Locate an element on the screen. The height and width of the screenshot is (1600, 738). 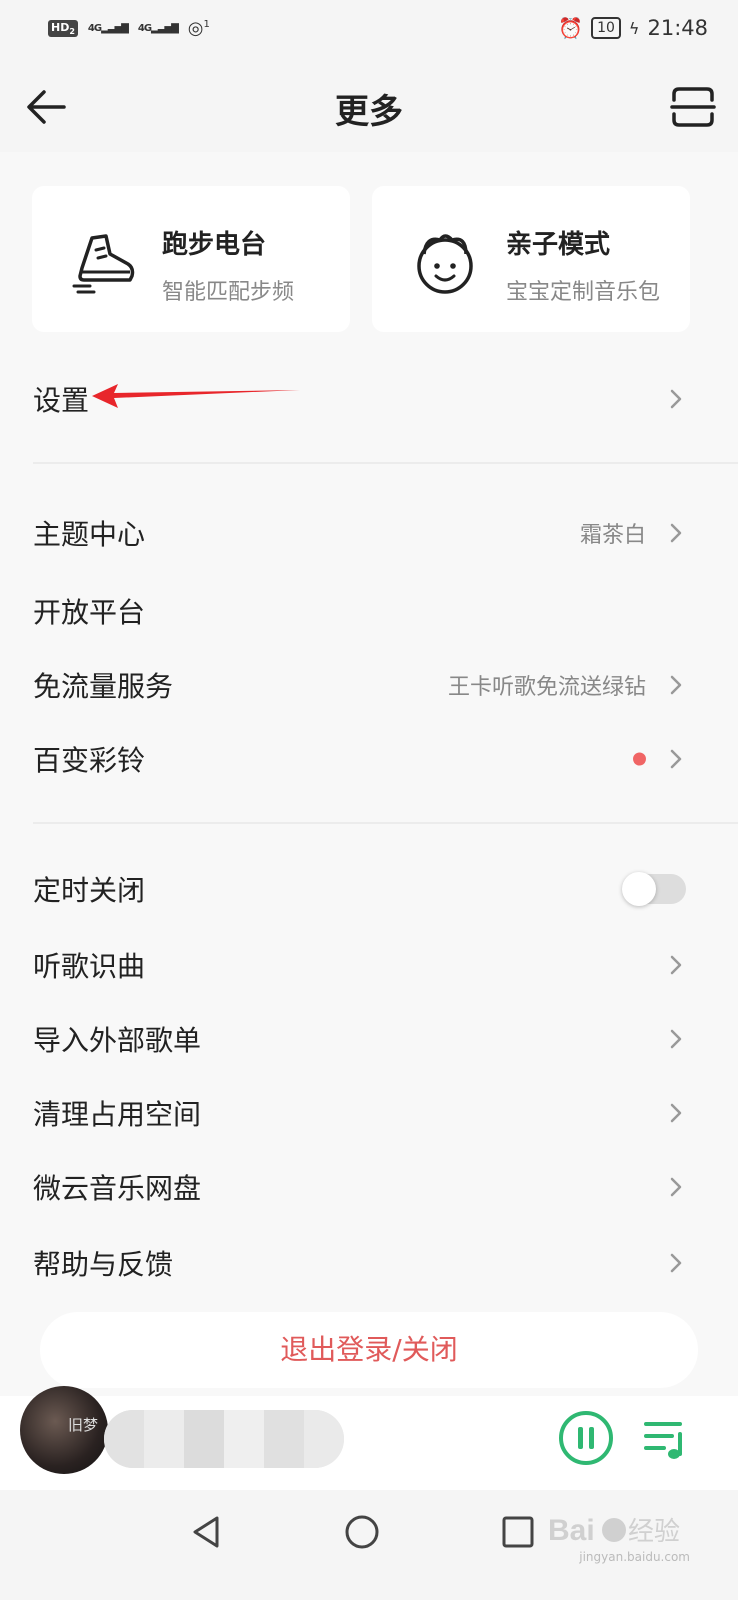
page-title: 更多 is located at coordinates (369, 112).